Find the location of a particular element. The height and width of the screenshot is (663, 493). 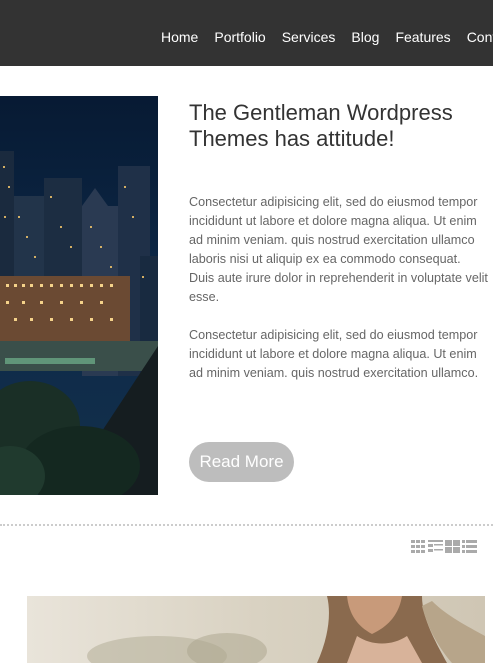

grid-2-icon is located at coordinates (452, 546).